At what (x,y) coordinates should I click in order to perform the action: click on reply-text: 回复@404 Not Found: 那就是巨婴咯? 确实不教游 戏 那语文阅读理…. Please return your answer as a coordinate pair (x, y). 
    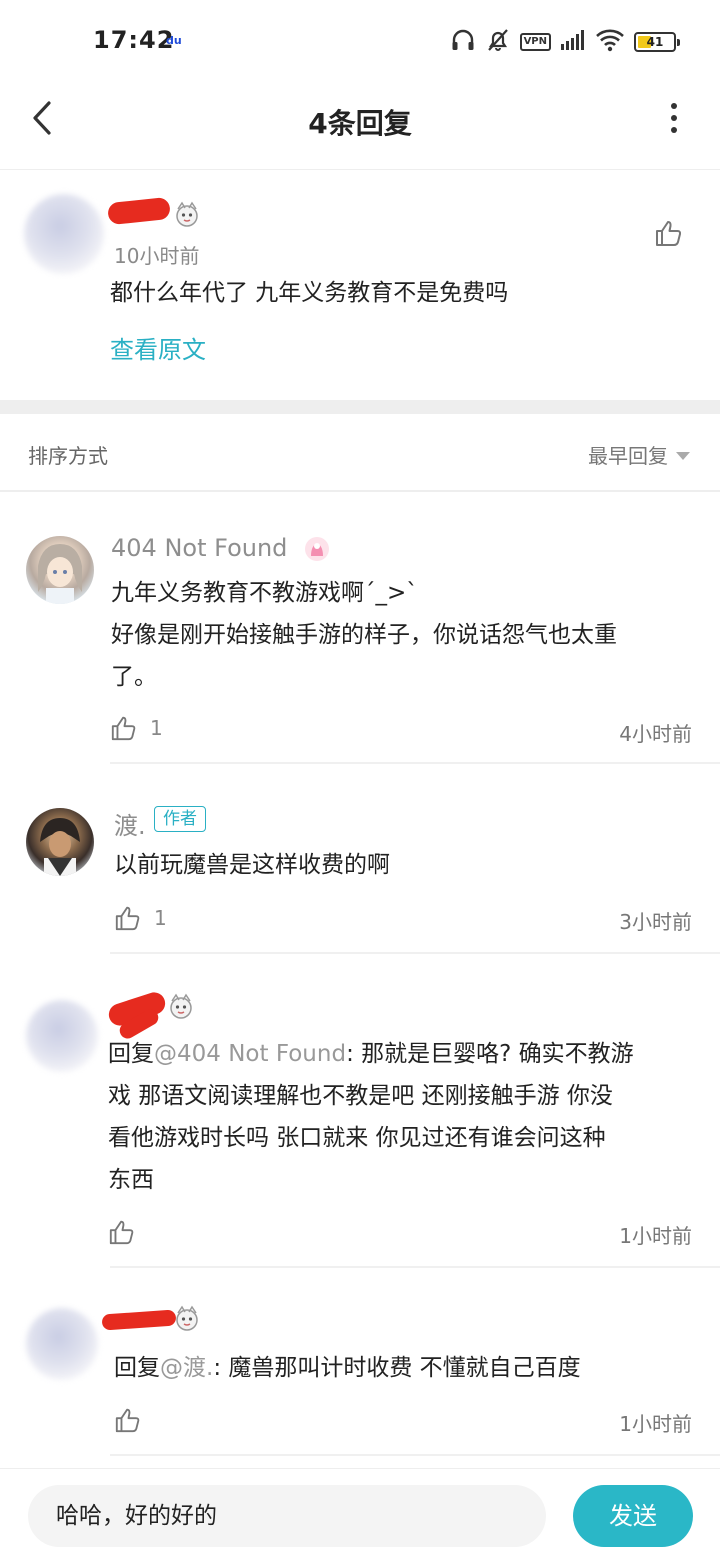
    Looking at the image, I should click on (371, 1117).